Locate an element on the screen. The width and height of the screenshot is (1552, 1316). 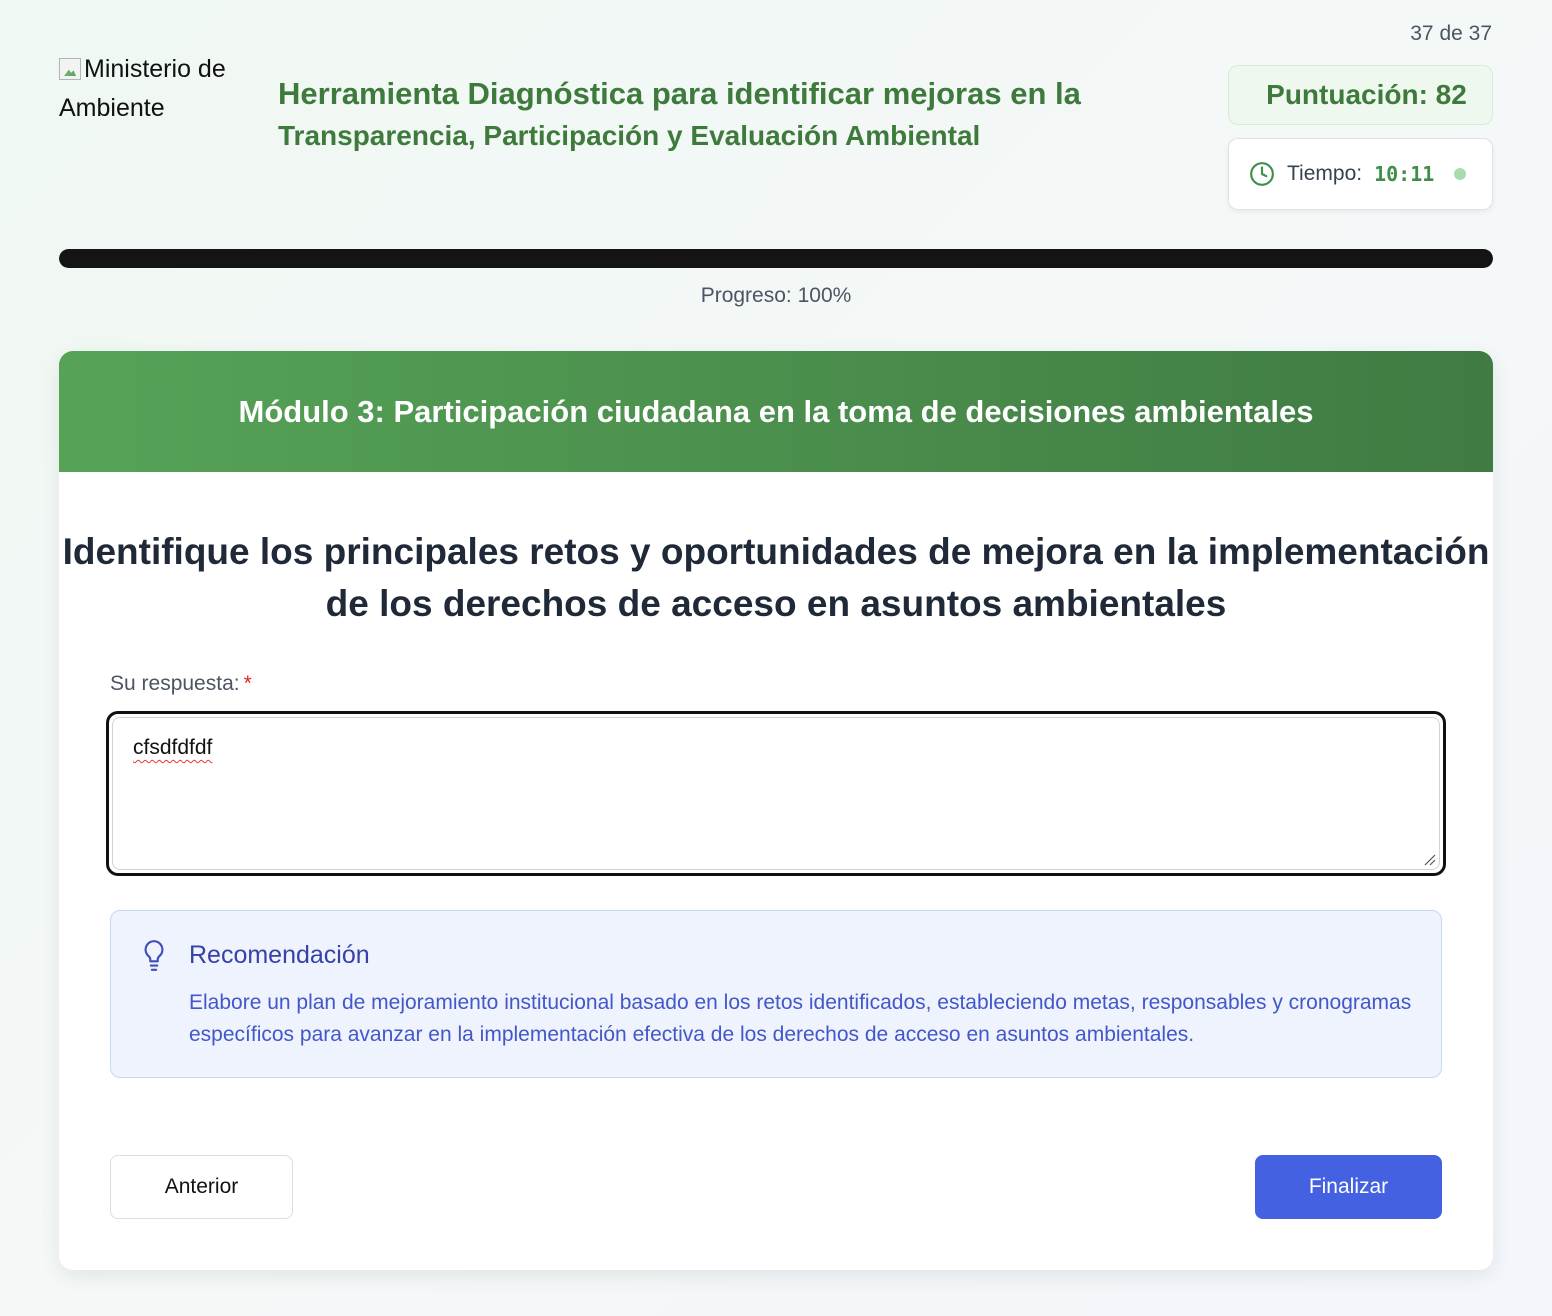
answer-value: cfsdfdfdf is located at coordinates (173, 747).